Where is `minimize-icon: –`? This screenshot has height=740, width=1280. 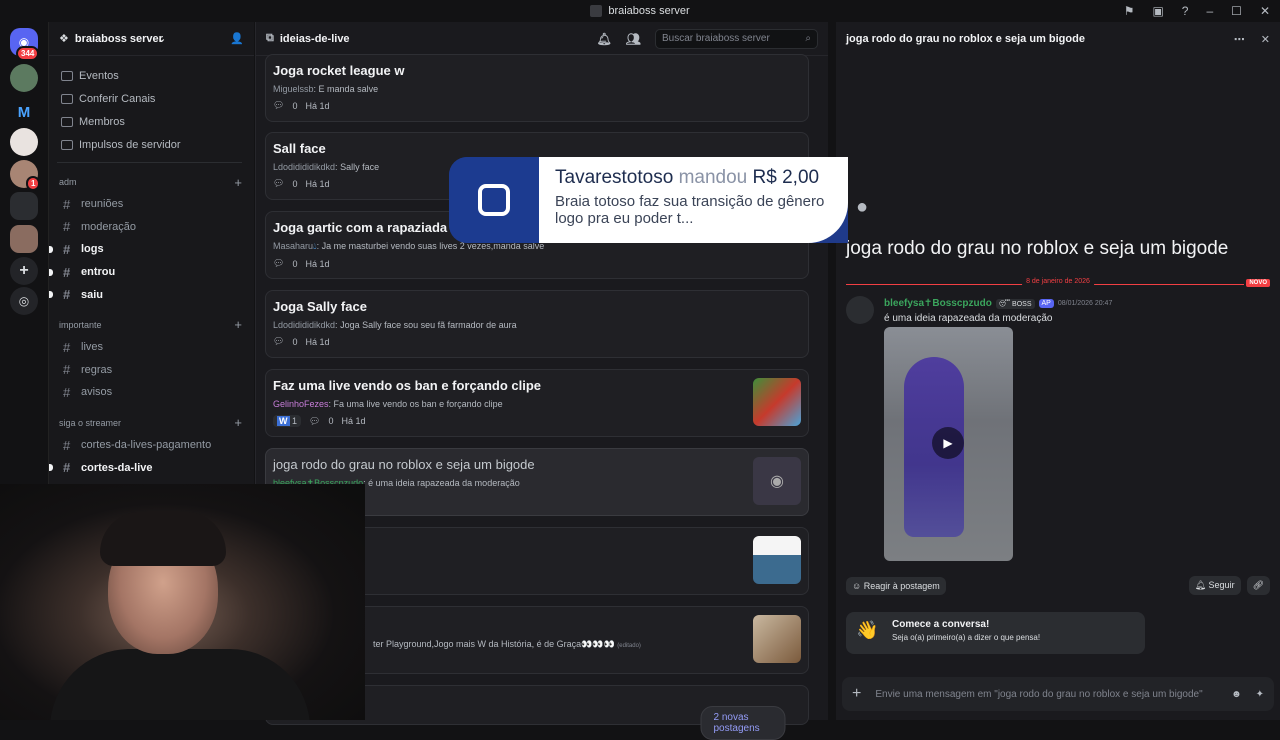
minimize-icon: – is located at coordinates (1209, 11).